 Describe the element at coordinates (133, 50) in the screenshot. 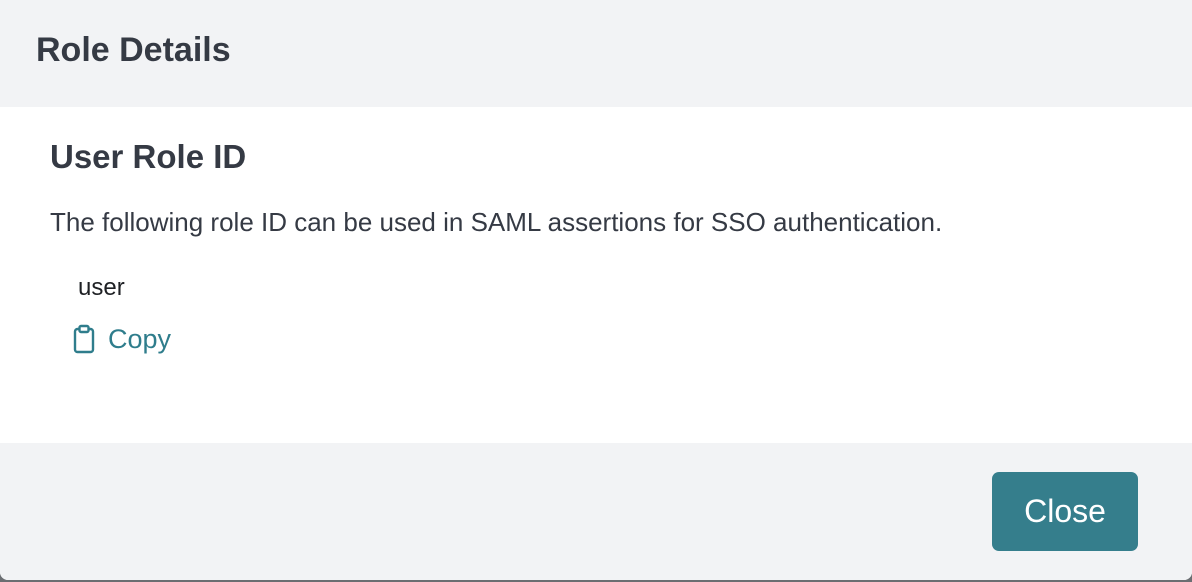

I see `dialog-title: Role Details` at that location.